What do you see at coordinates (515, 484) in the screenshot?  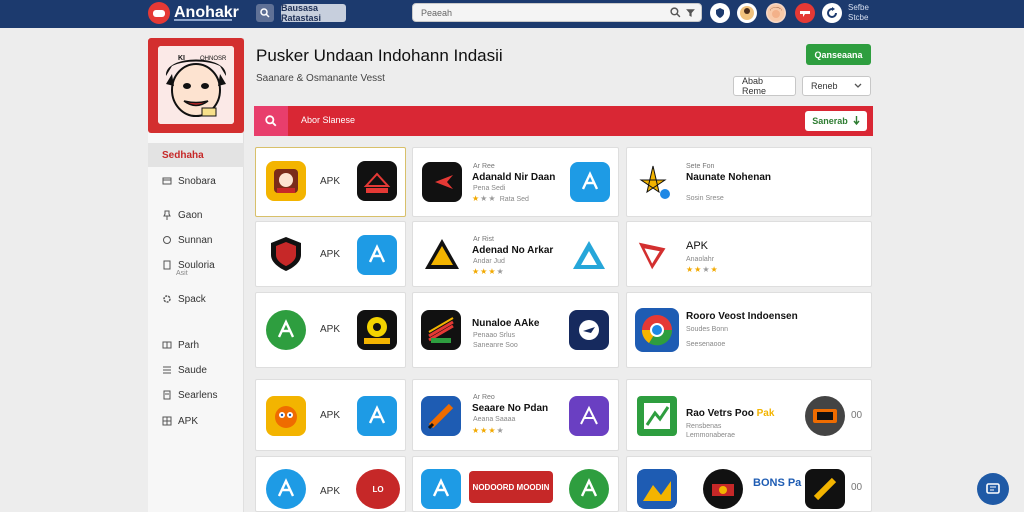 I see `app-card: NODOORD MOODIN` at bounding box center [515, 484].